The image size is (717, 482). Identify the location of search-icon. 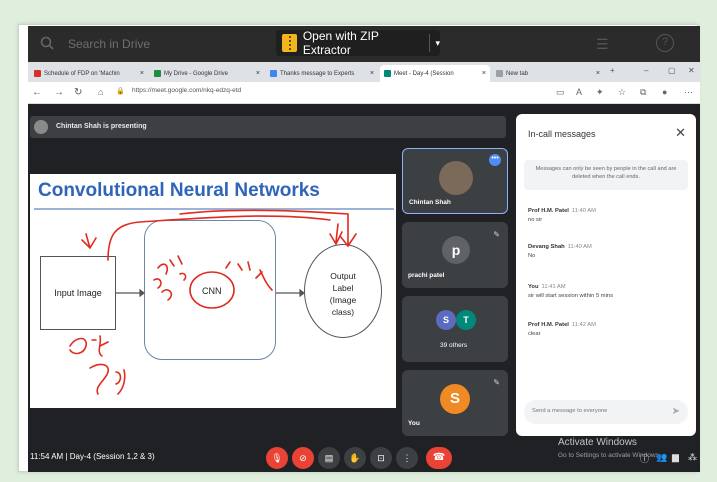
(47, 43).